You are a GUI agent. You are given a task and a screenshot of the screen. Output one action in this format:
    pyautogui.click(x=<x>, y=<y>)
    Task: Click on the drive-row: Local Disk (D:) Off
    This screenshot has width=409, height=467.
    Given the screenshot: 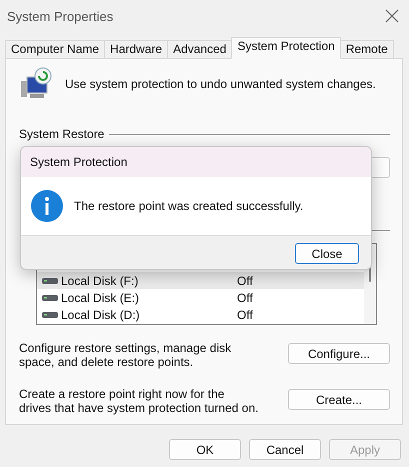 What is the action you would take?
    pyautogui.click(x=200, y=314)
    